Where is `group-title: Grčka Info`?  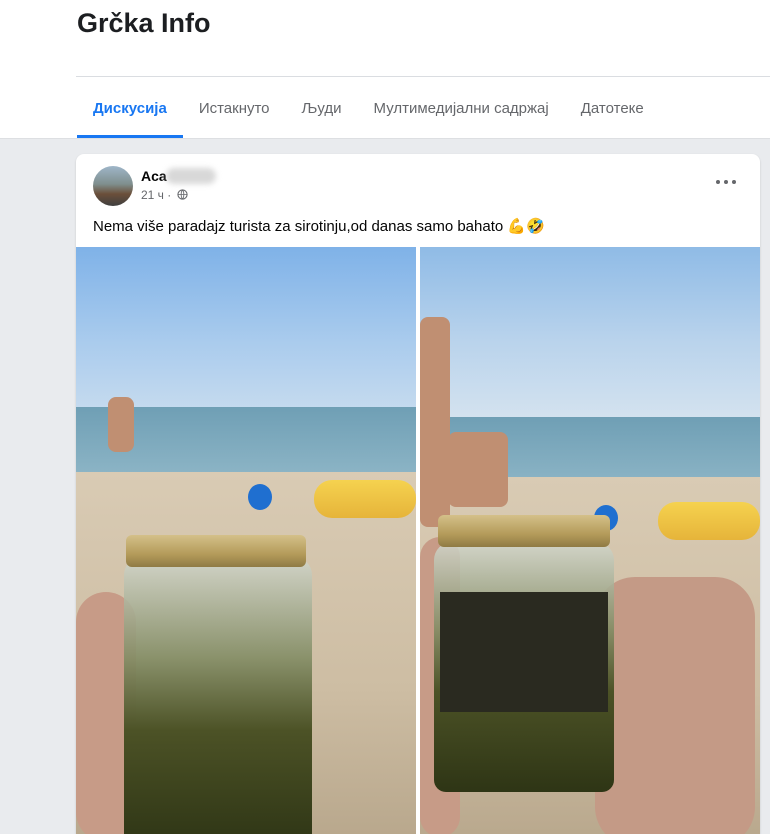 group-title: Grčka Info is located at coordinates (144, 23).